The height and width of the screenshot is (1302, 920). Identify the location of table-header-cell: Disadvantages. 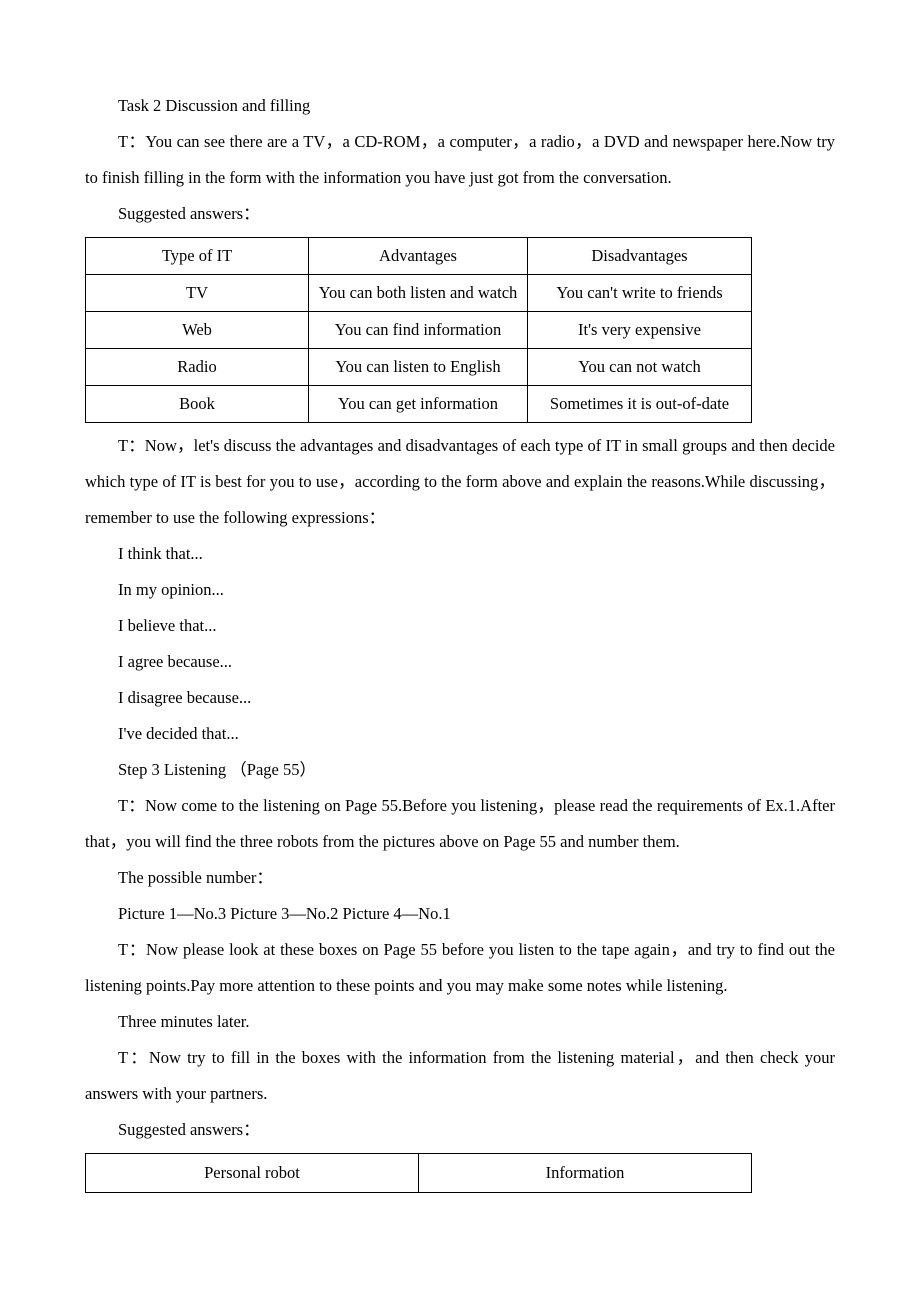
(639, 256).